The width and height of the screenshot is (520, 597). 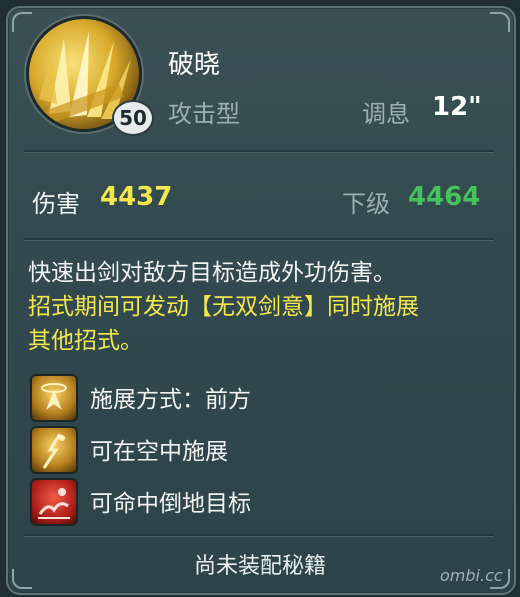 I want to click on corner-ornament, so click(x=500, y=22).